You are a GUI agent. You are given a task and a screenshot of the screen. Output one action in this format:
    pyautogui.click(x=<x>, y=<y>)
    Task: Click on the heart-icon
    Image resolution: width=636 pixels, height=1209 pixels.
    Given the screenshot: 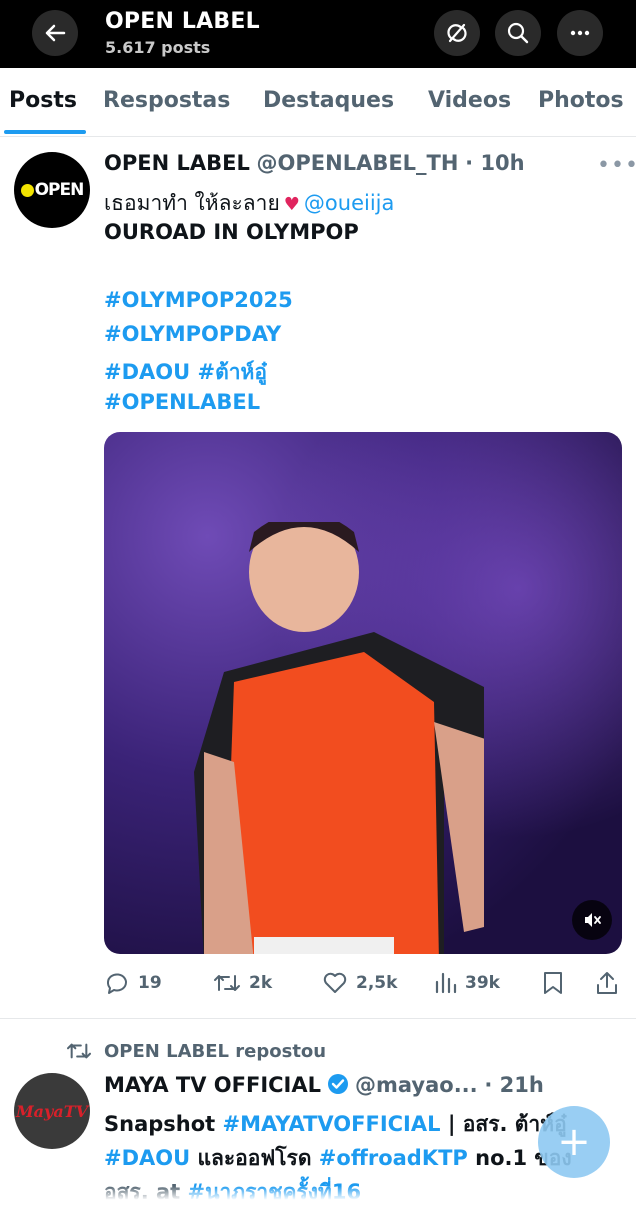 What is the action you would take?
    pyautogui.click(x=335, y=982)
    